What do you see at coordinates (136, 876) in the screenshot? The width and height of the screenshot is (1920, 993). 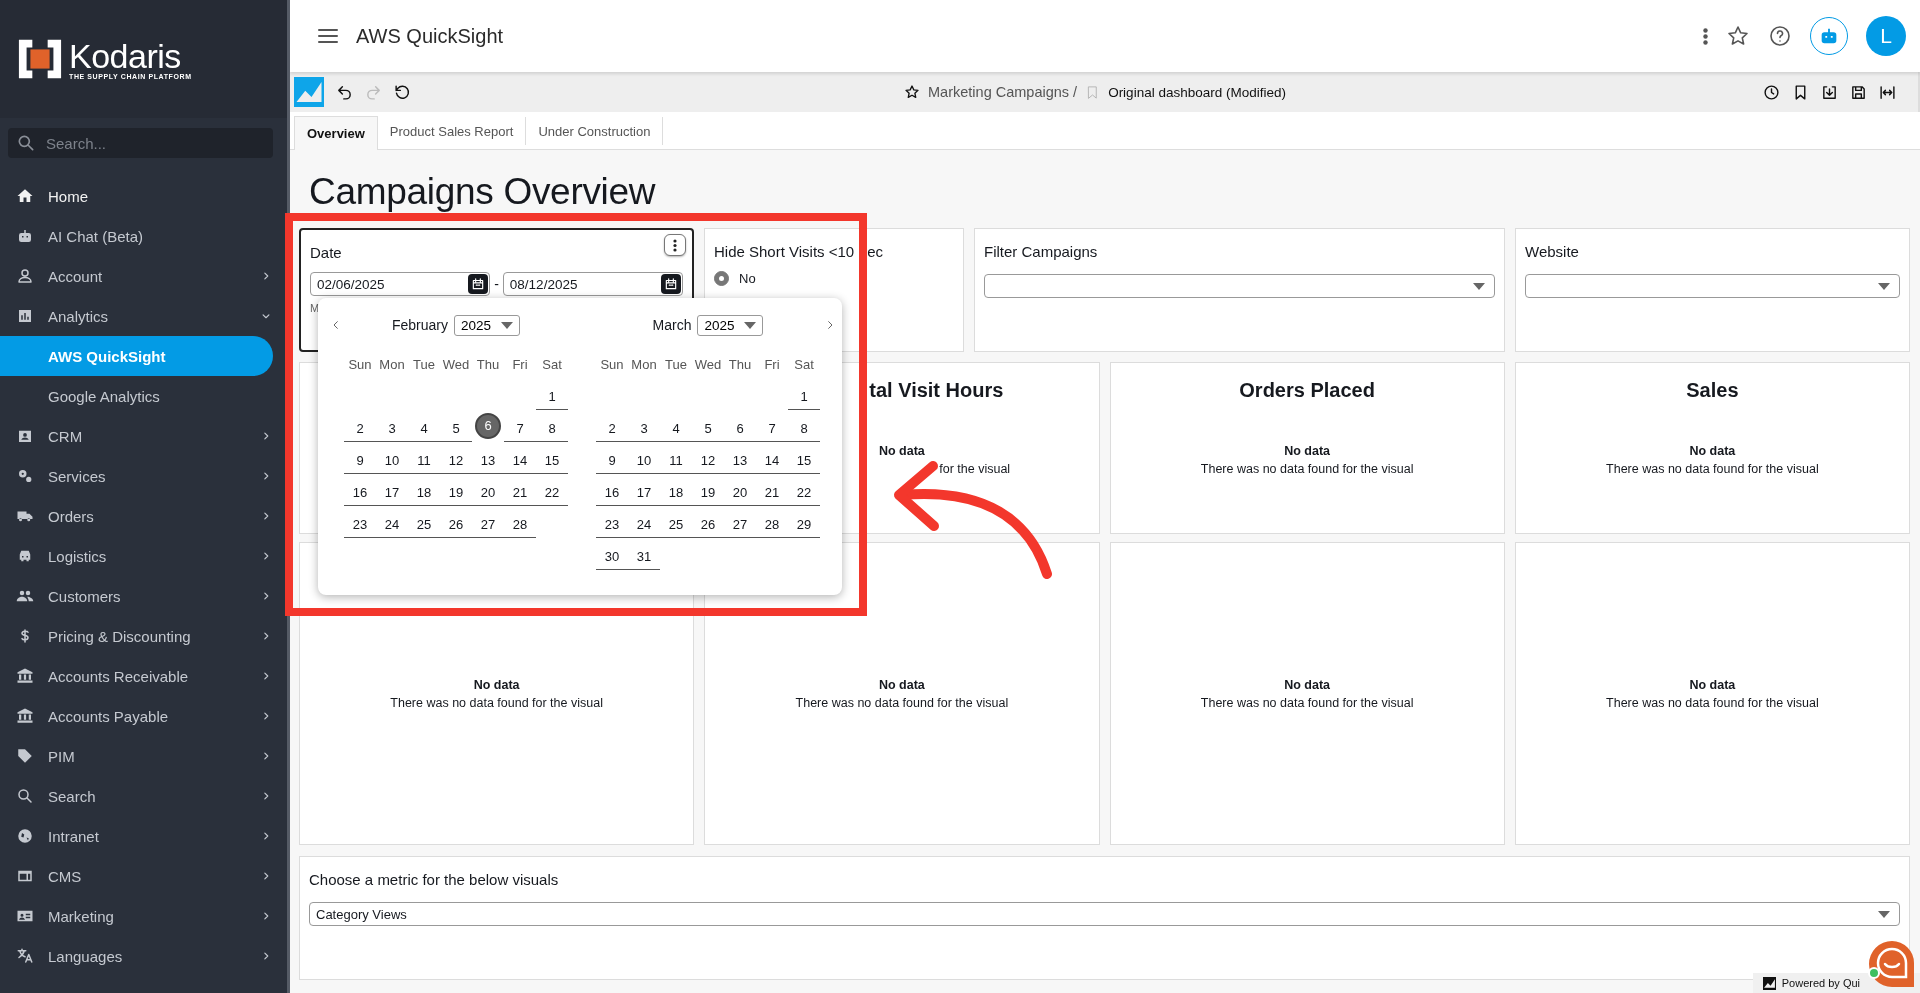 I see `sidebar-item: CMS` at bounding box center [136, 876].